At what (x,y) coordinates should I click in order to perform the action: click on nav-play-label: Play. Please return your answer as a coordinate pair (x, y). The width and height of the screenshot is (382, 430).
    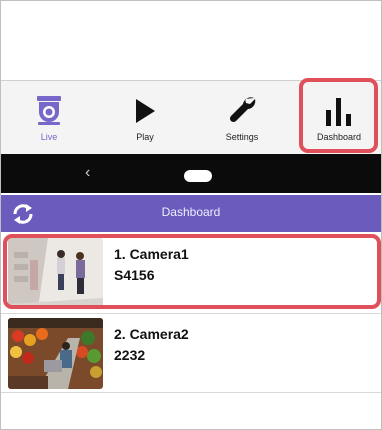
    Looking at the image, I should click on (145, 137).